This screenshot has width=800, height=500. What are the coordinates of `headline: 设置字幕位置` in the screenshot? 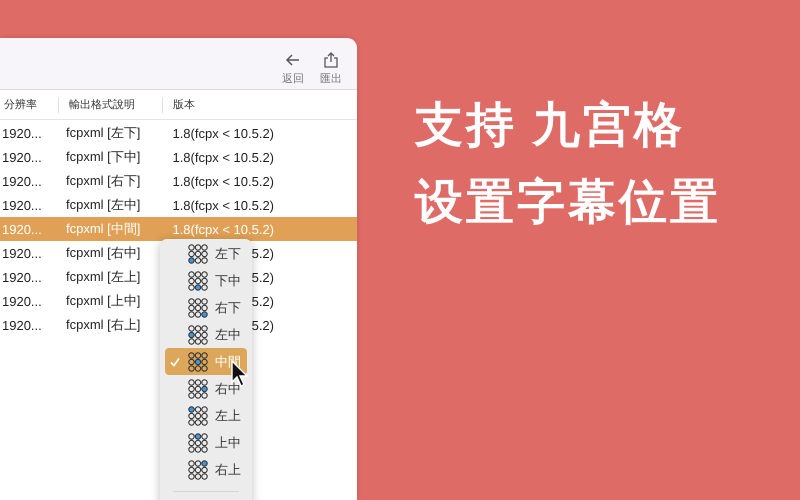 It's located at (568, 202).